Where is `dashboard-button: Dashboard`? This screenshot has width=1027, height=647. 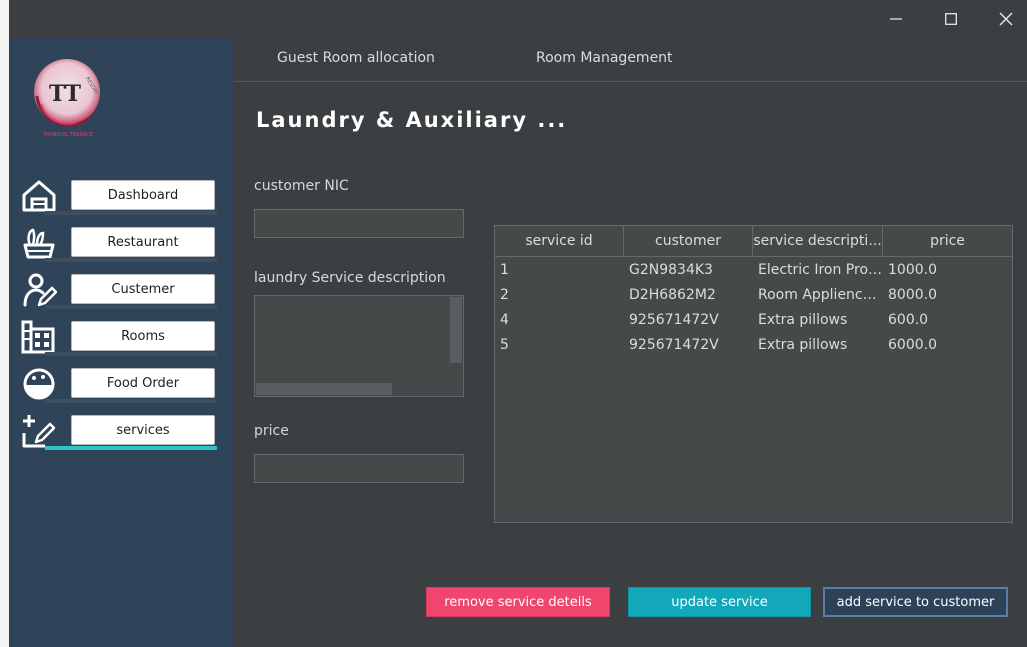
dashboard-button: Dashboard is located at coordinates (143, 195).